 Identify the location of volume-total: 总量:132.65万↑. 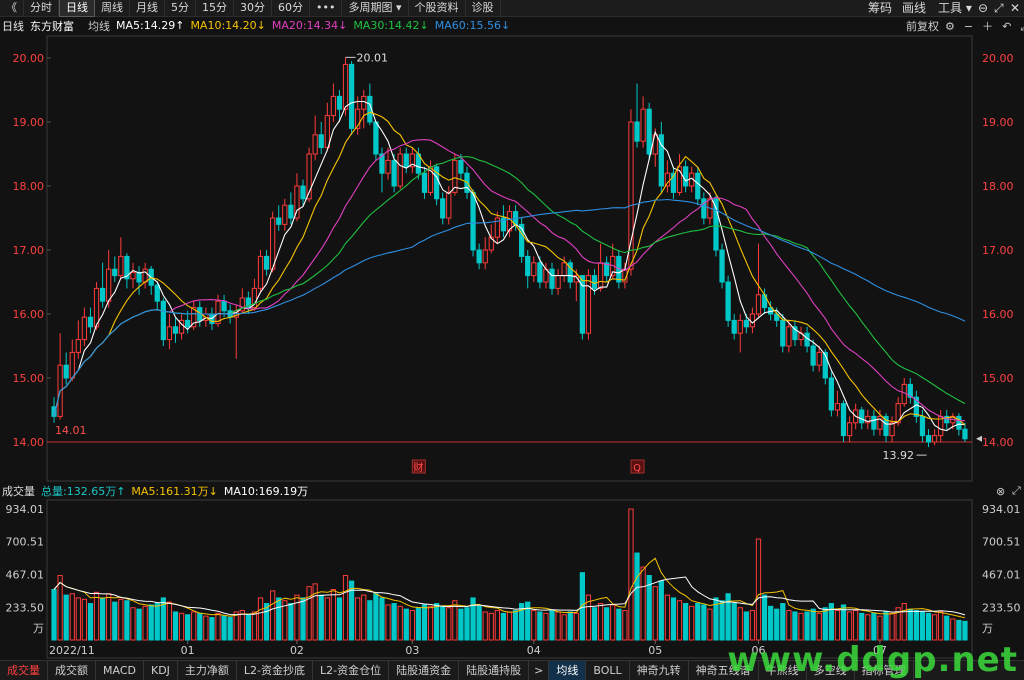
(83, 491).